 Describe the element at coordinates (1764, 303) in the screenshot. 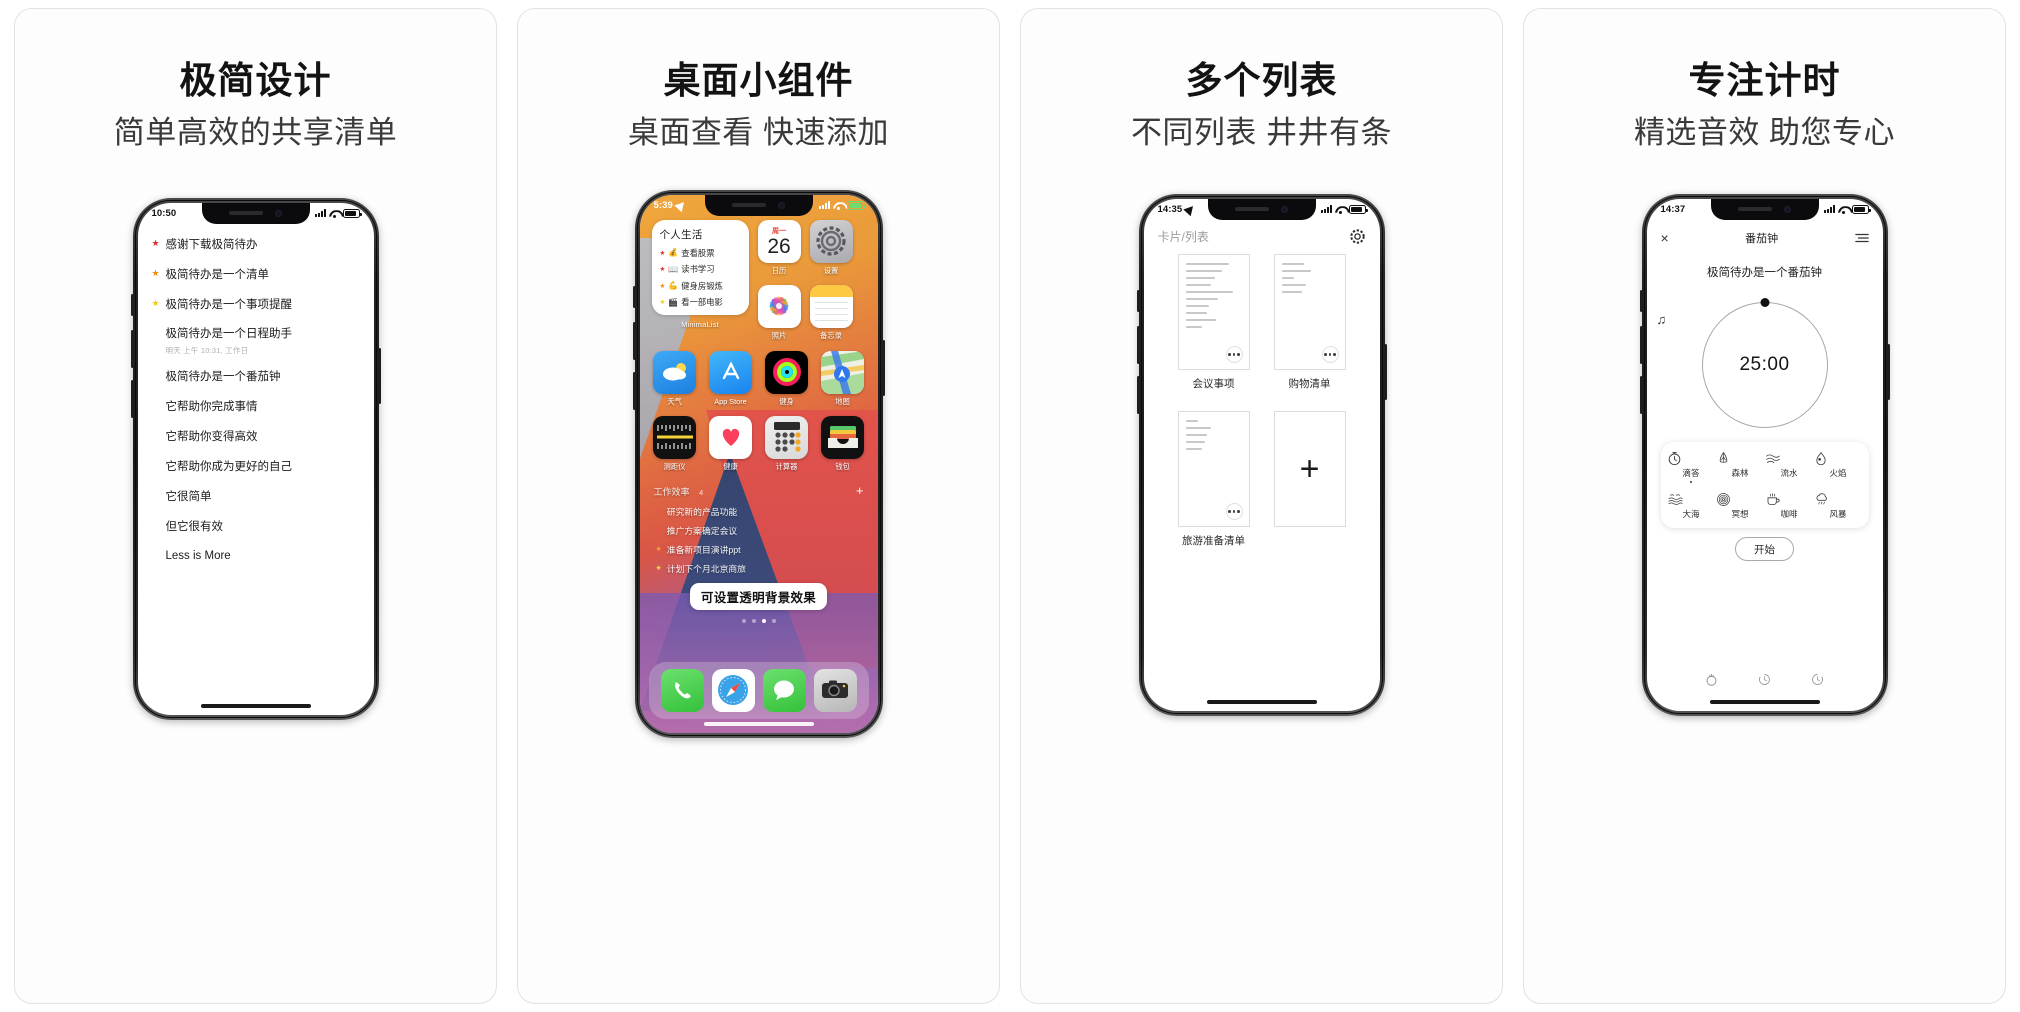

I see `timer-knob` at that location.